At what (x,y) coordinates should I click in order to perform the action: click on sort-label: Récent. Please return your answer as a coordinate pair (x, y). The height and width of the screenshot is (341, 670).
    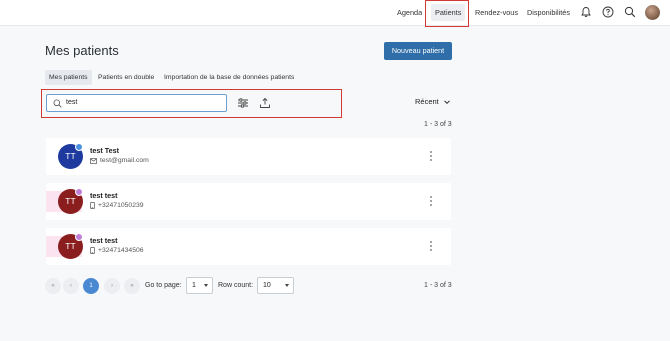
    Looking at the image, I should click on (427, 101).